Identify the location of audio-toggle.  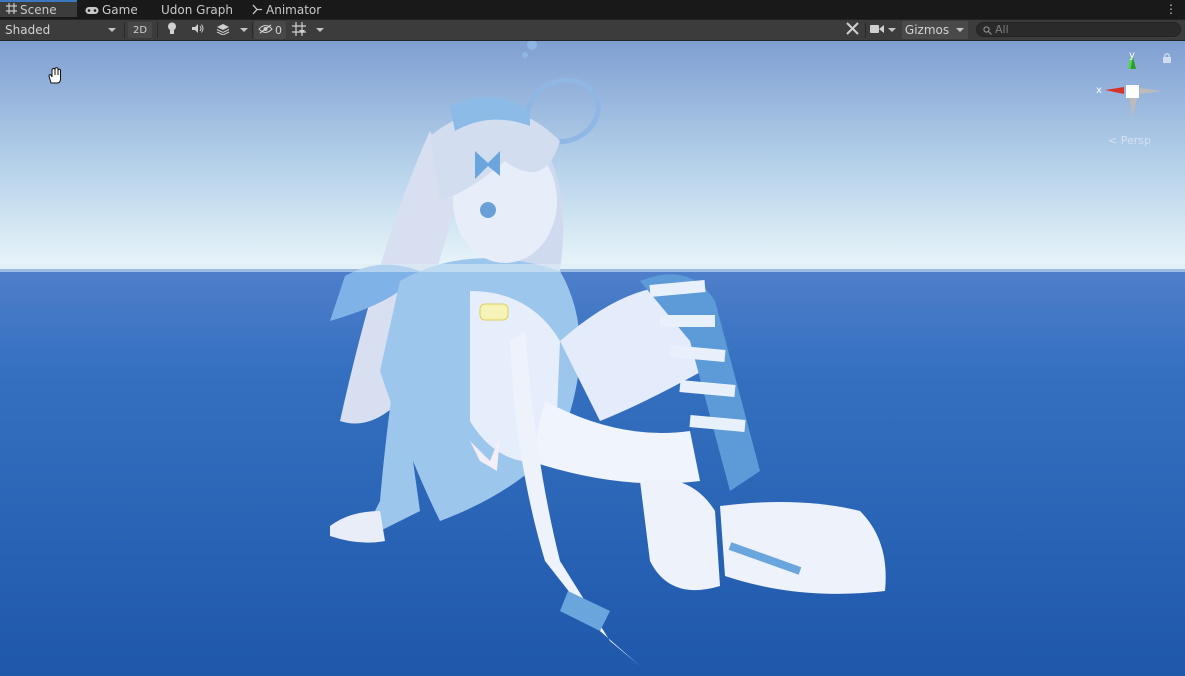
(197, 30).